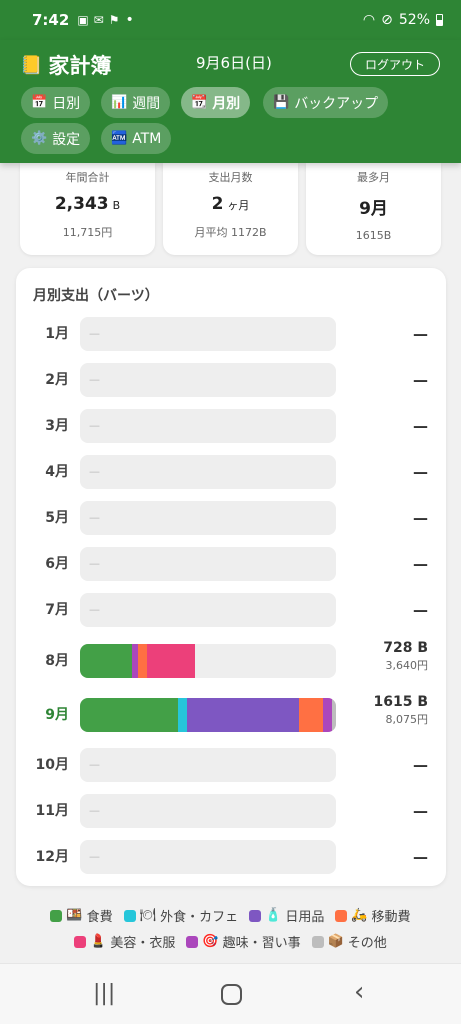 This screenshot has width=461, height=1024. I want to click on month-yen: 8,075円, so click(407, 719).